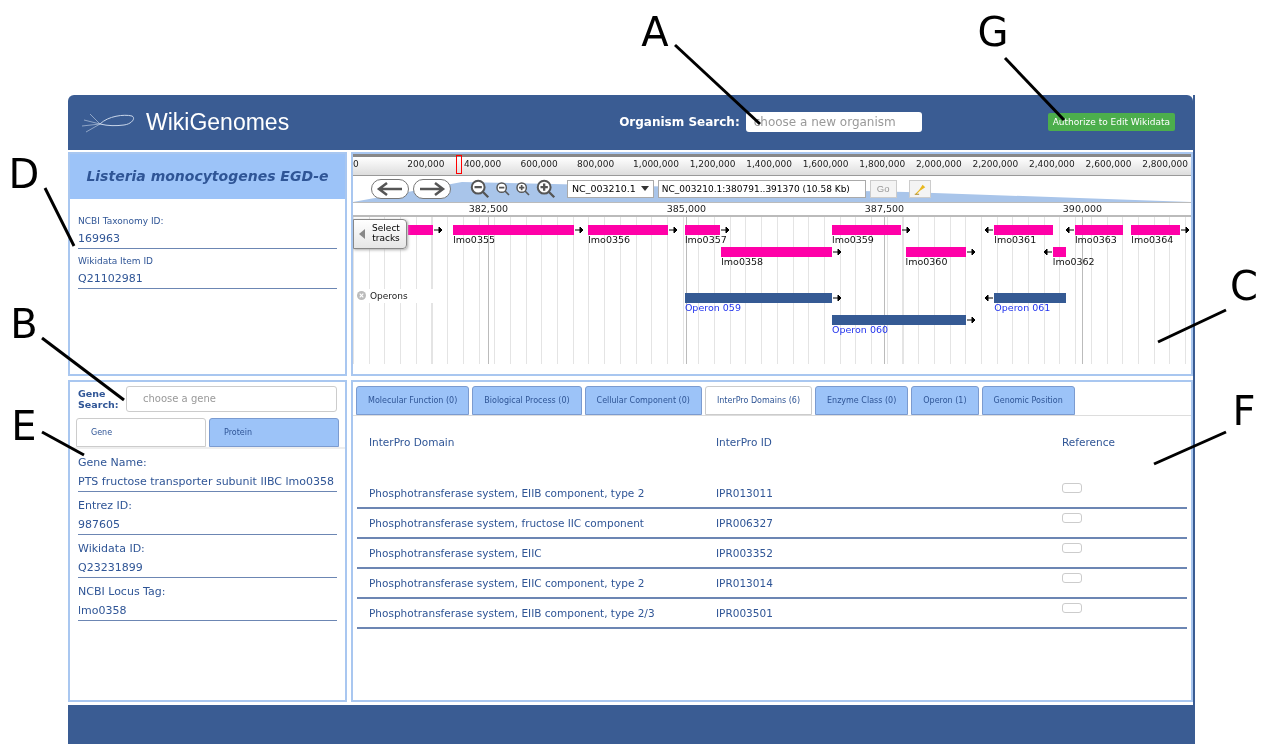 This screenshot has width=1261, height=744. Describe the element at coordinates (926, 261) in the screenshot. I see `gene-label: lmo0360` at that location.